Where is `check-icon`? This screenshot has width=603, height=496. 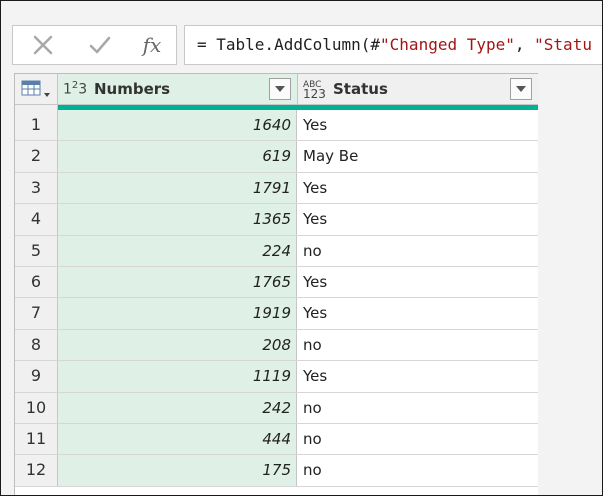 check-icon is located at coordinates (100, 45).